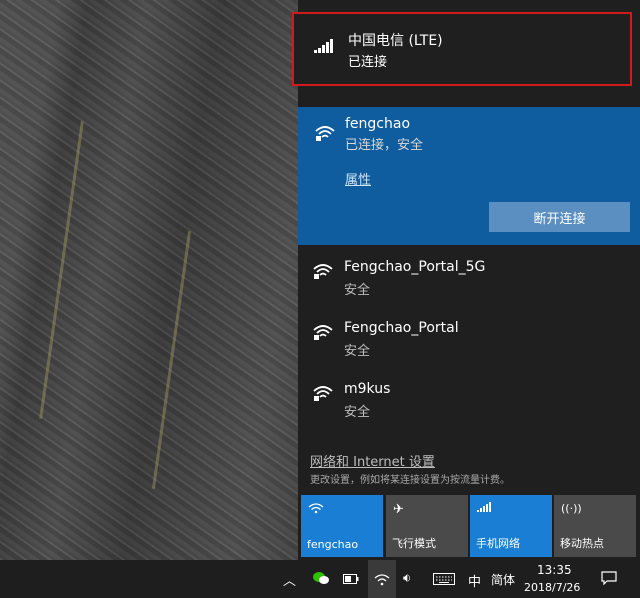 The width and height of the screenshot is (640, 598). Describe the element at coordinates (351, 580) in the screenshot. I see `battery-icon` at that location.